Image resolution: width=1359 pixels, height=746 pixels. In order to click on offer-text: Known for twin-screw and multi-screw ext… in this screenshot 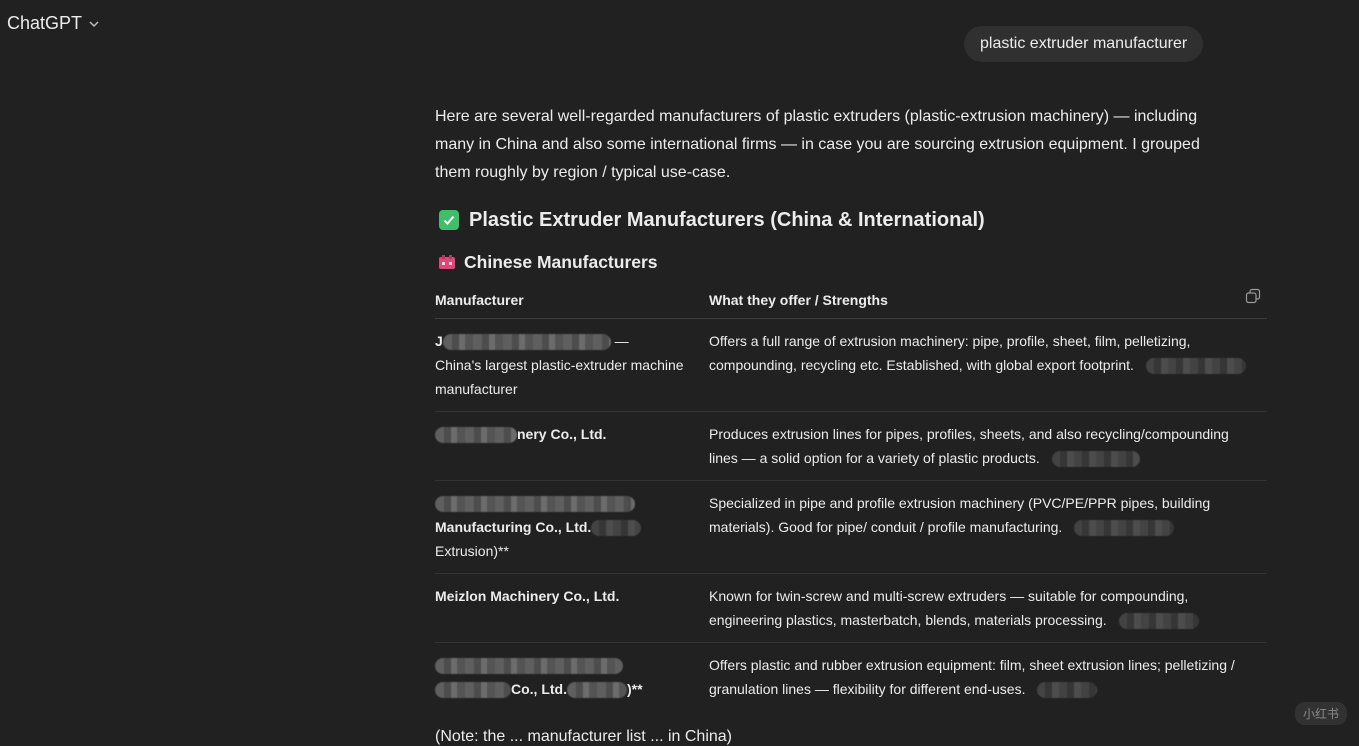, I will do `click(948, 608)`.